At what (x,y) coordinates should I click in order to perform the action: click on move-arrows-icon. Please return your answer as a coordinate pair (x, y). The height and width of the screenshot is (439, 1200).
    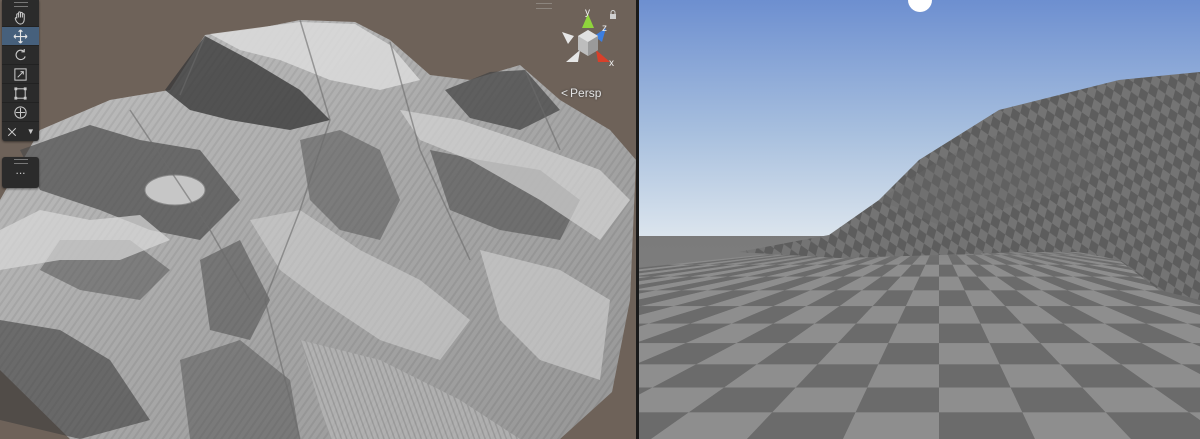
    Looking at the image, I should click on (20, 36).